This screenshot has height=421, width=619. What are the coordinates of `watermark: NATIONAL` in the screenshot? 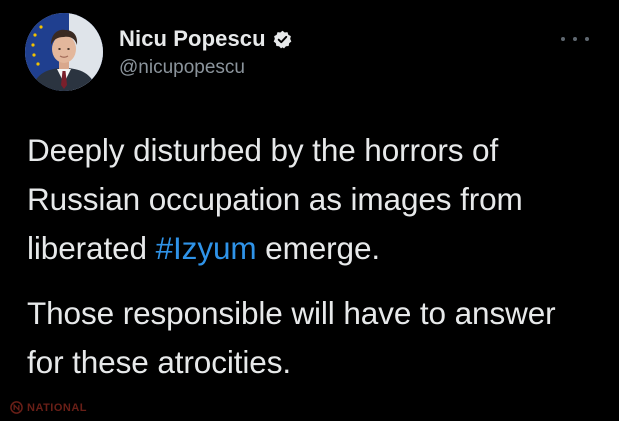 It's located at (48, 407).